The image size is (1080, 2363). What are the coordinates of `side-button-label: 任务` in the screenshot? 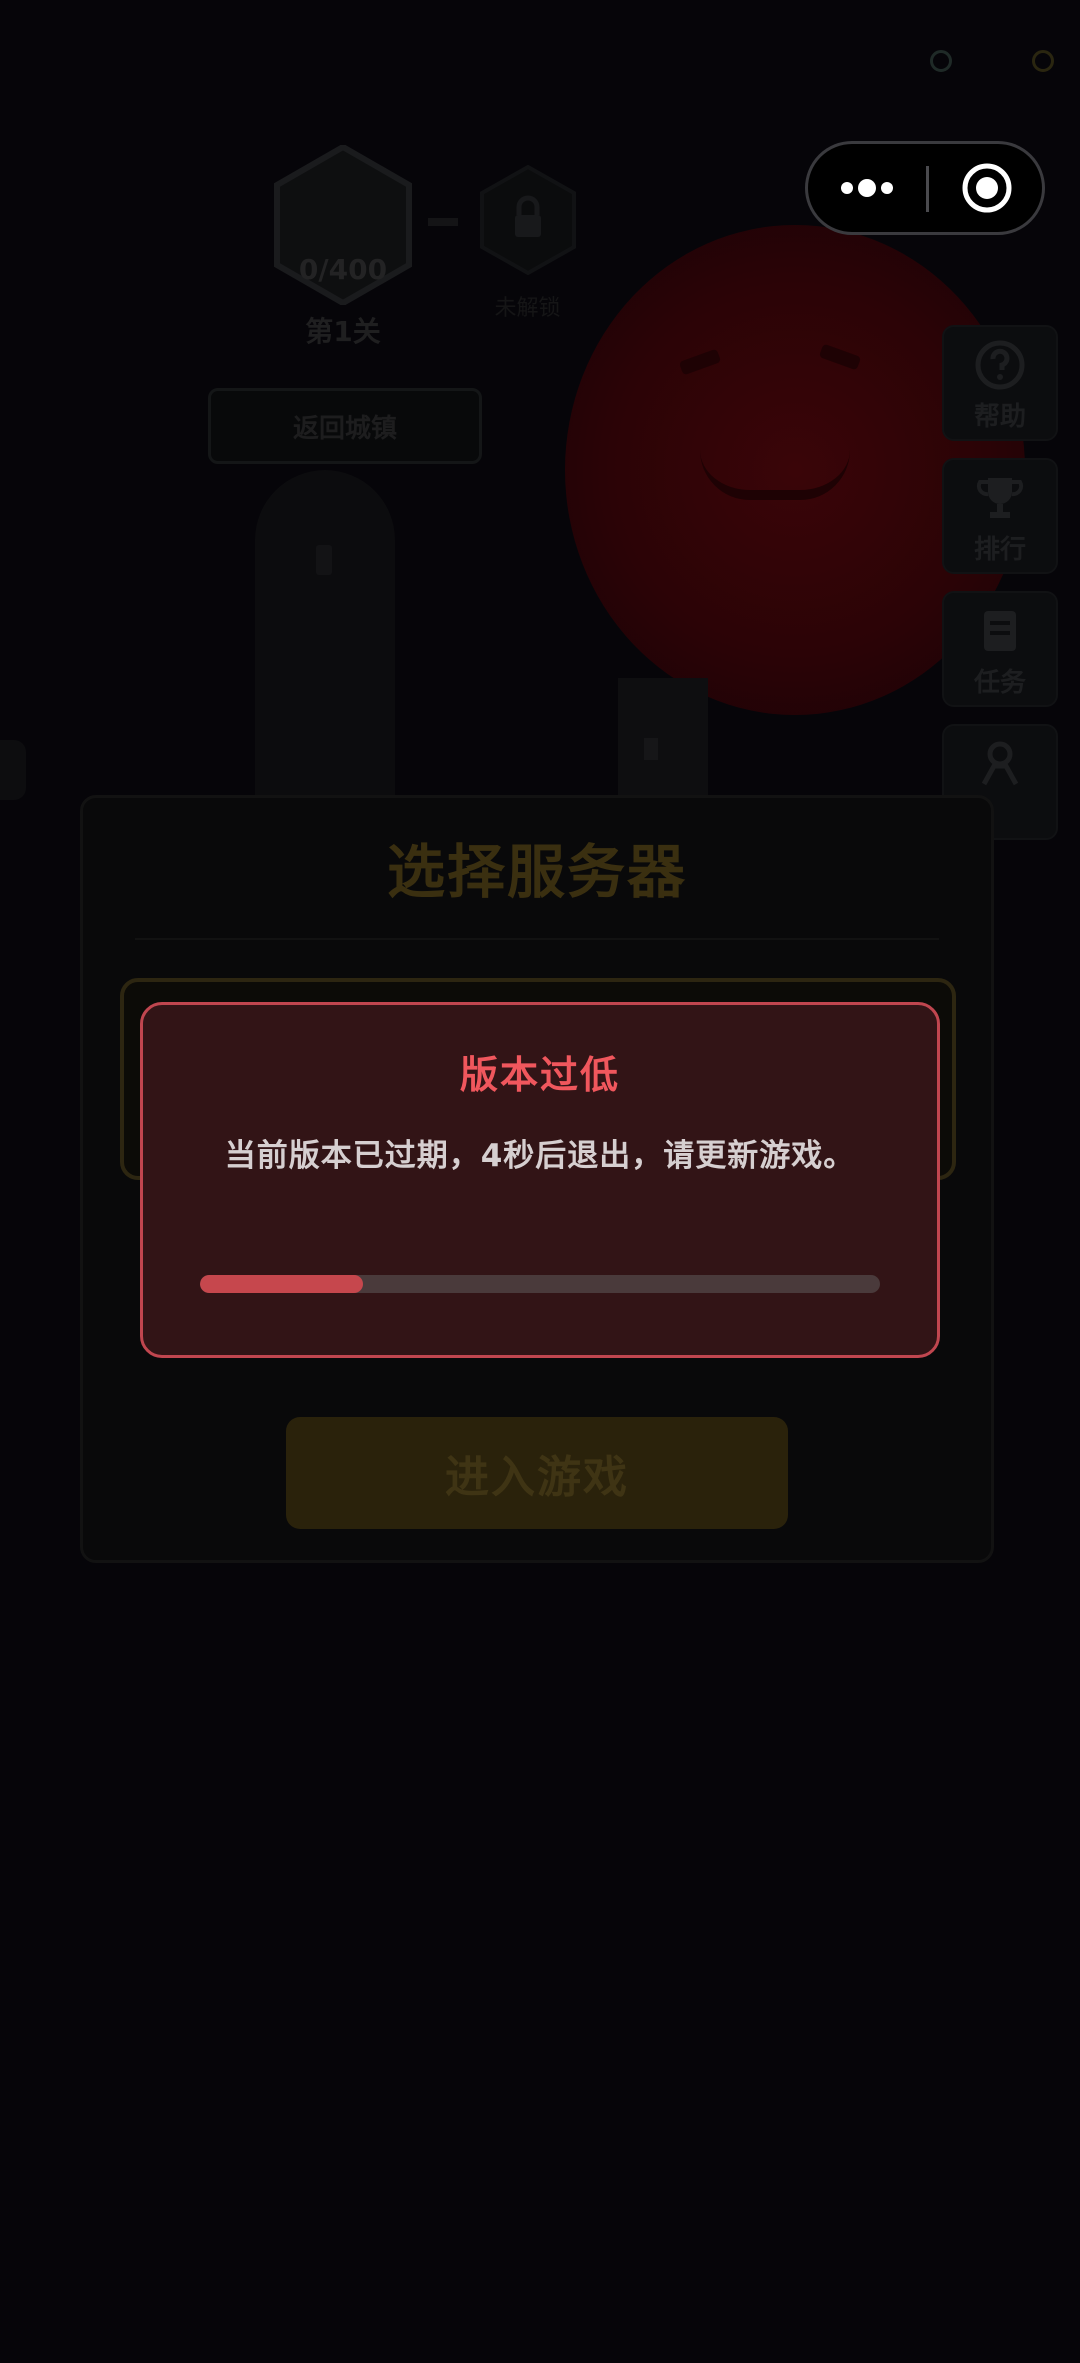 It's located at (999, 683).